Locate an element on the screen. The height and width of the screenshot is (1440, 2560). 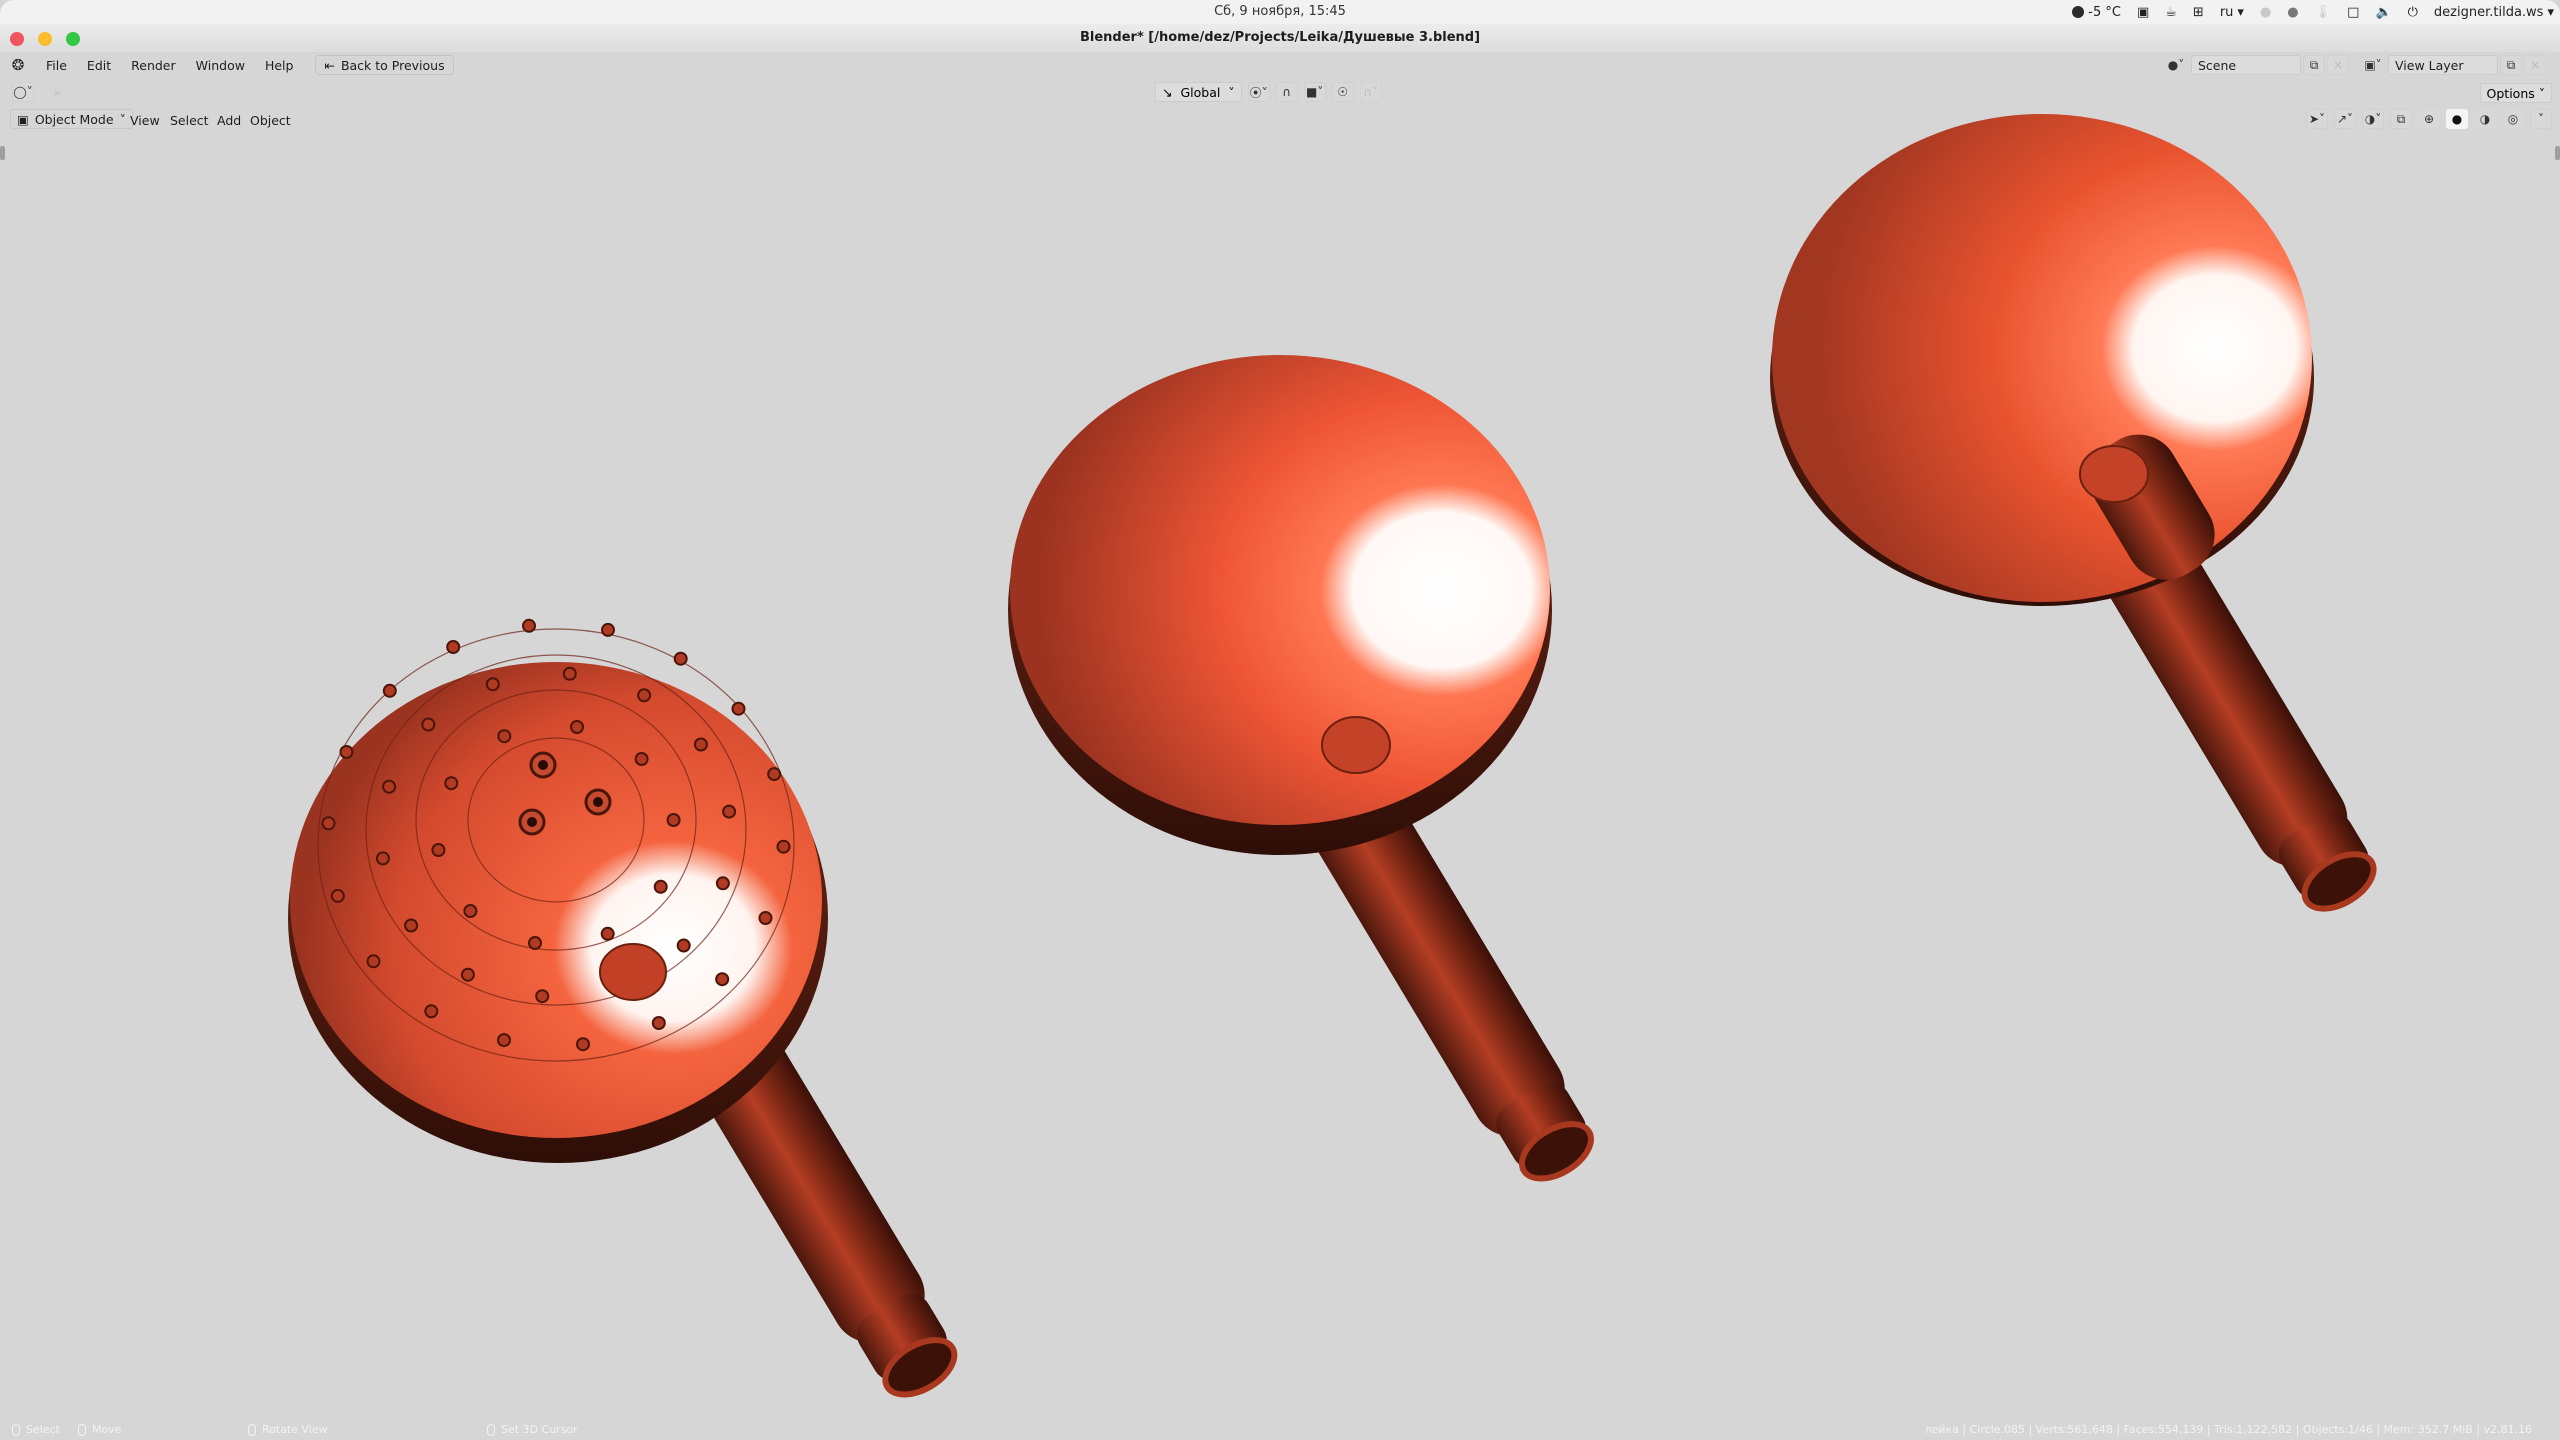
shower-head-with-nozzles is located at coordinates (629, 1014).